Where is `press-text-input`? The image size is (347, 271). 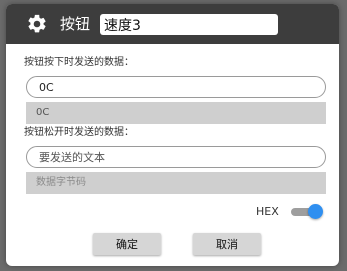 press-text-input is located at coordinates (176, 87).